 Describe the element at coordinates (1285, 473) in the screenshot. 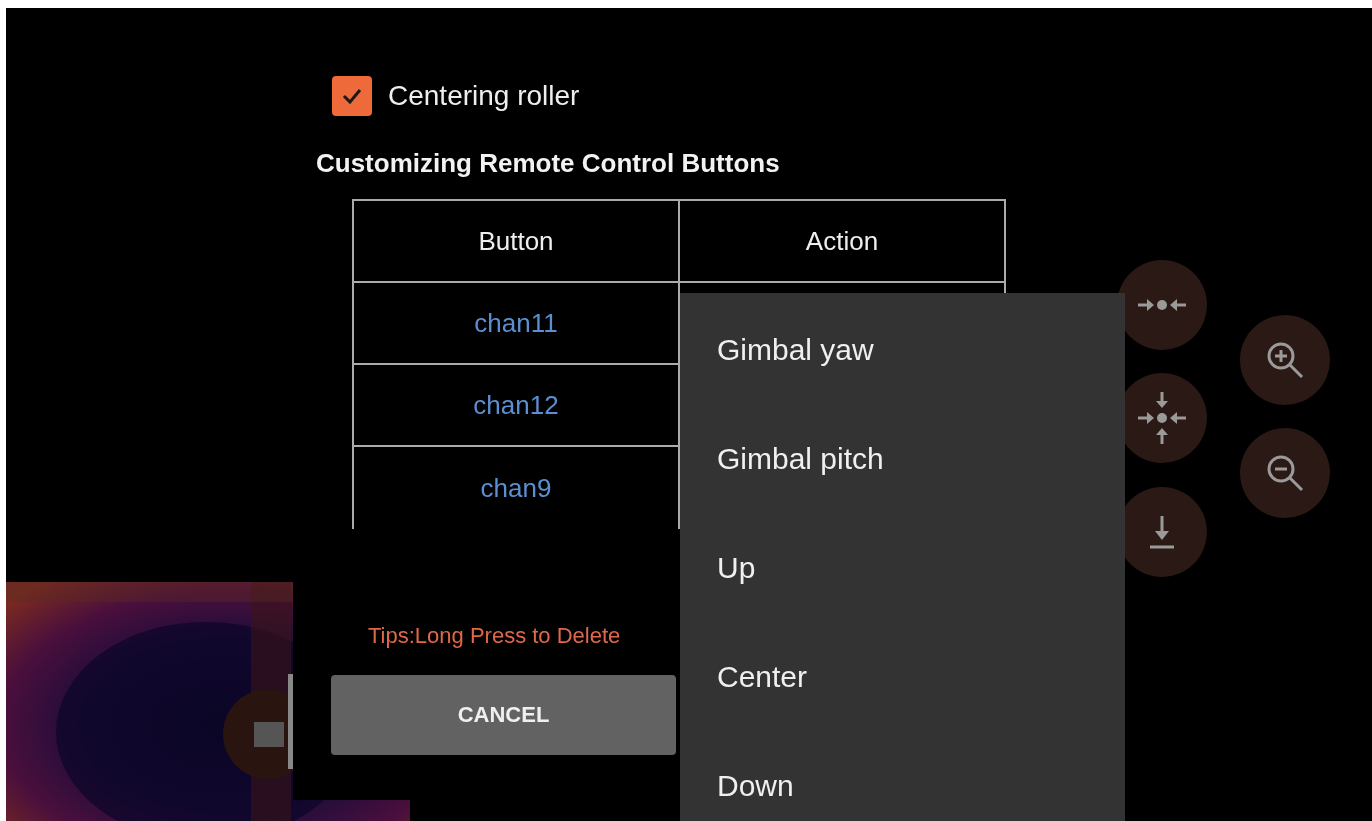

I see `zoom-out-icon` at that location.